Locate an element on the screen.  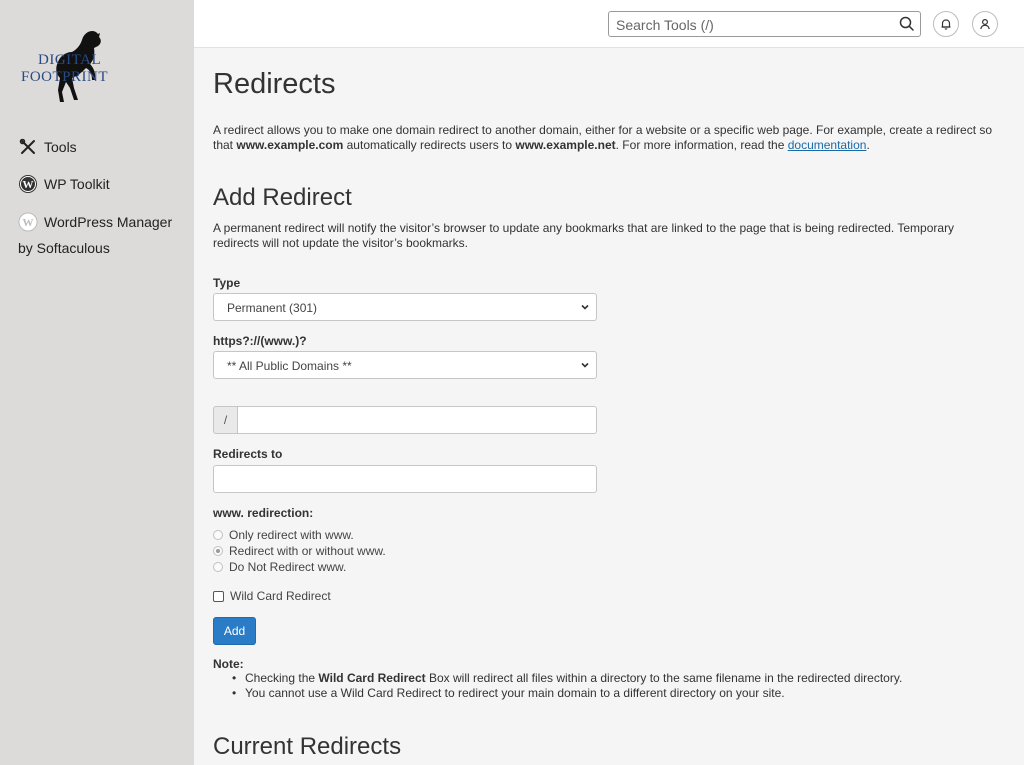
search-input: Search Tools (/) is located at coordinates (764, 24).